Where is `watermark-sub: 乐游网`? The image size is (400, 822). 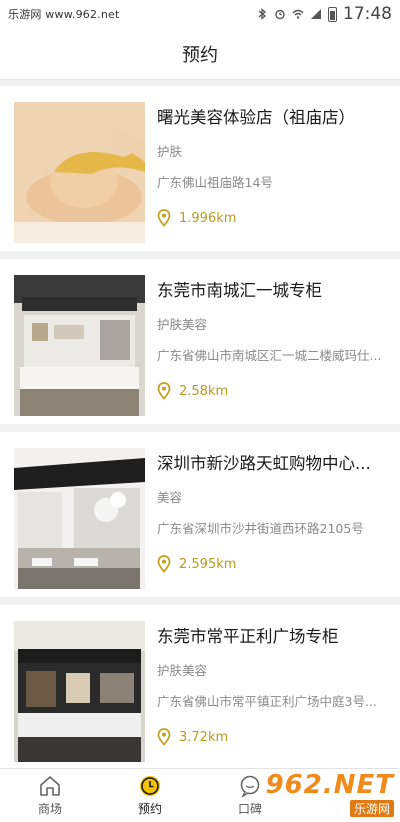 watermark-sub: 乐游网 is located at coordinates (371, 808).